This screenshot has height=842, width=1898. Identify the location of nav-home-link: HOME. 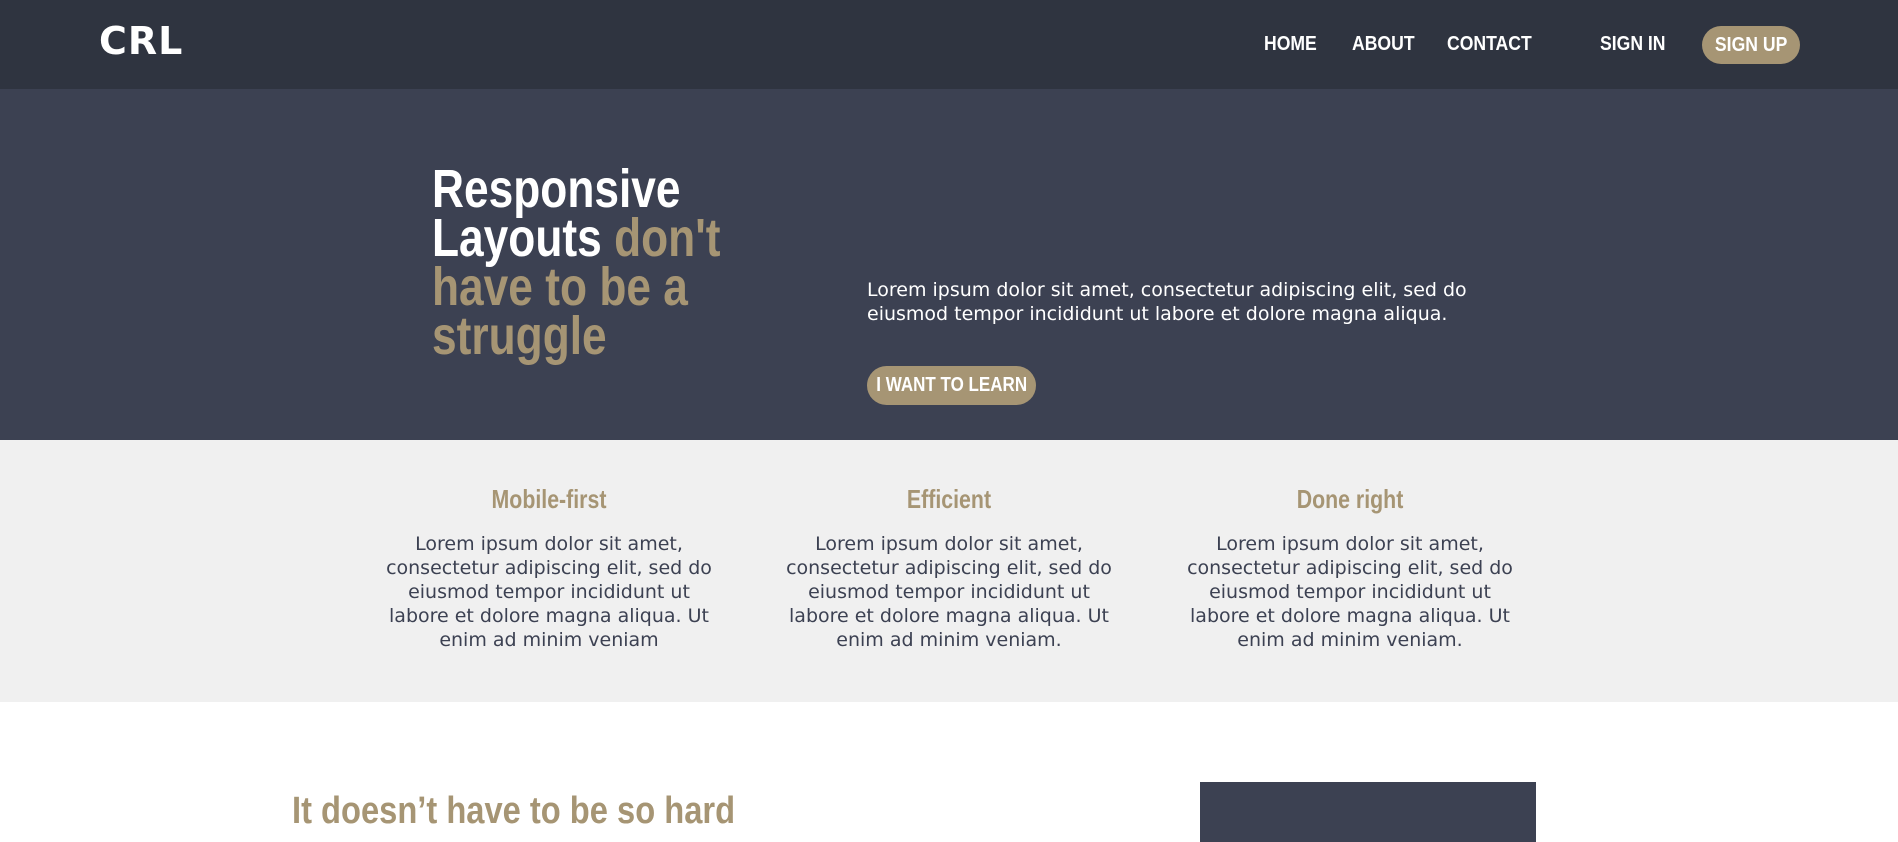
(1290, 44).